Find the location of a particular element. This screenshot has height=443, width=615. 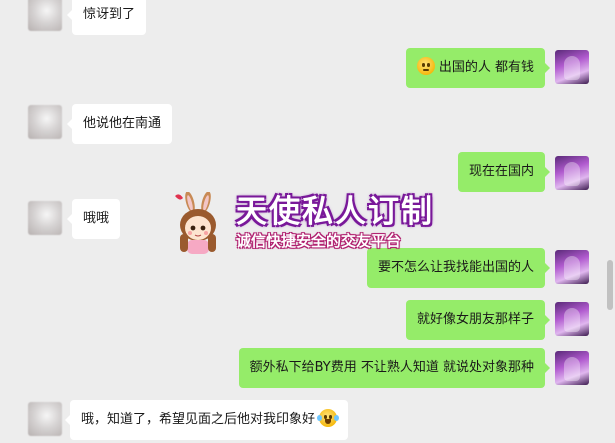

message-text: 惊讶到了 is located at coordinates (109, 14).